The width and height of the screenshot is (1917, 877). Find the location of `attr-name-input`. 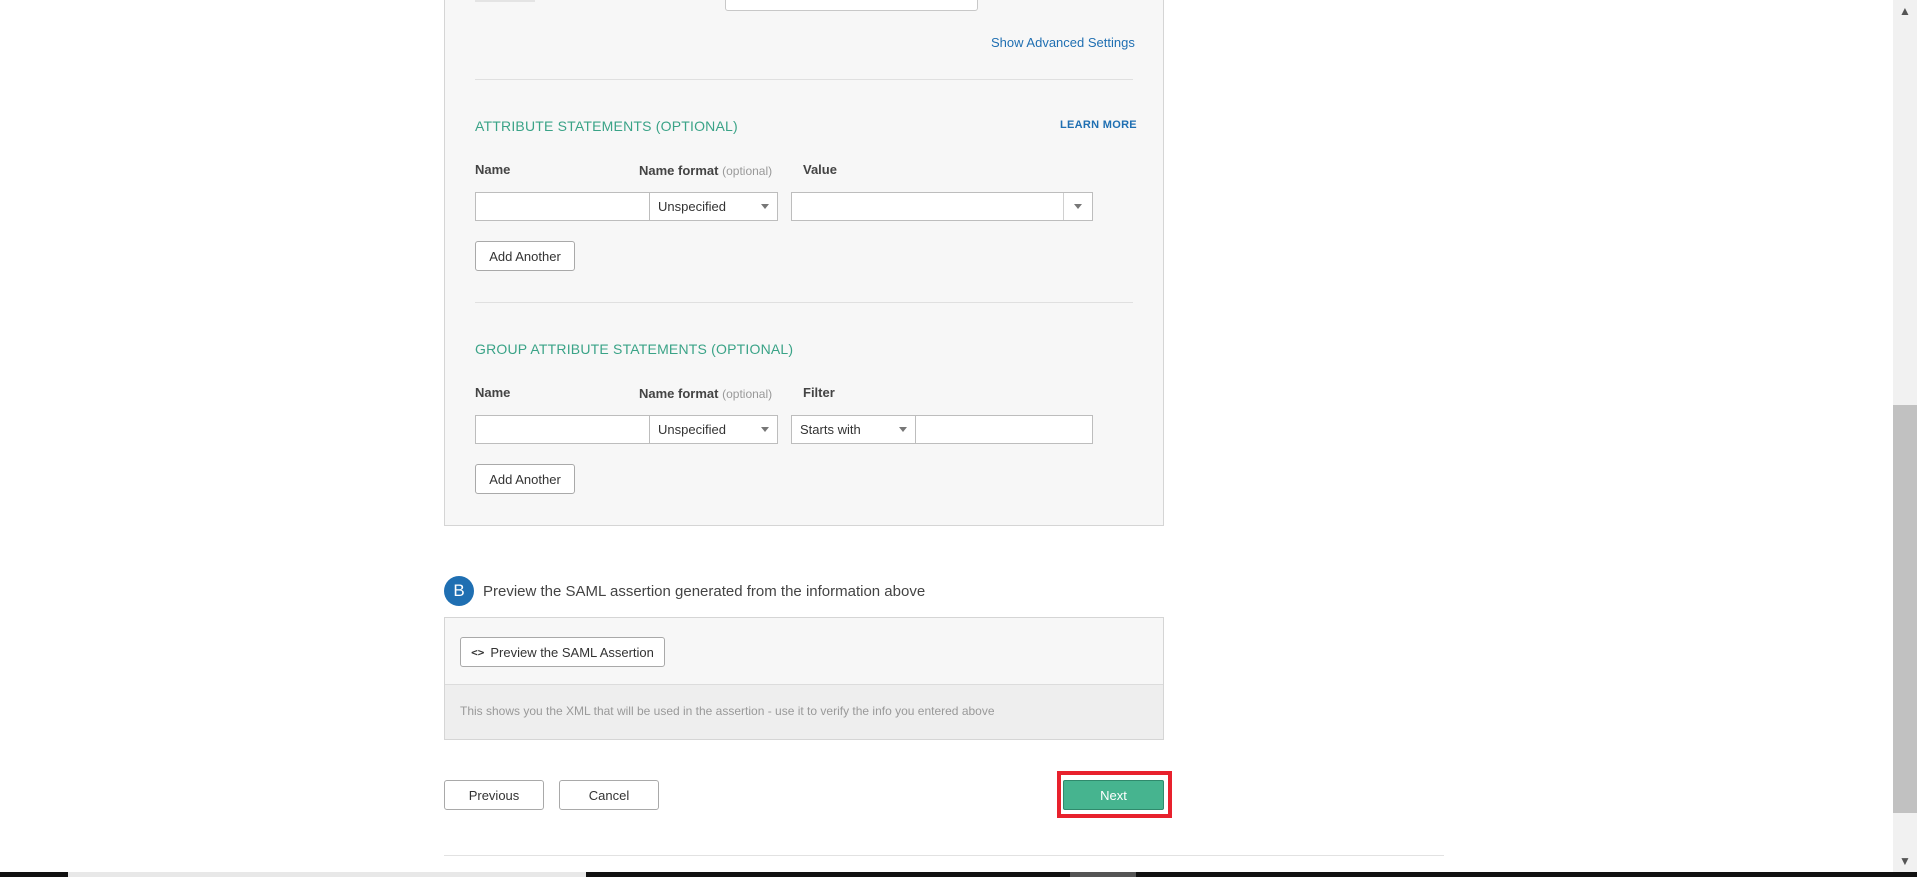

attr-name-input is located at coordinates (562, 206).